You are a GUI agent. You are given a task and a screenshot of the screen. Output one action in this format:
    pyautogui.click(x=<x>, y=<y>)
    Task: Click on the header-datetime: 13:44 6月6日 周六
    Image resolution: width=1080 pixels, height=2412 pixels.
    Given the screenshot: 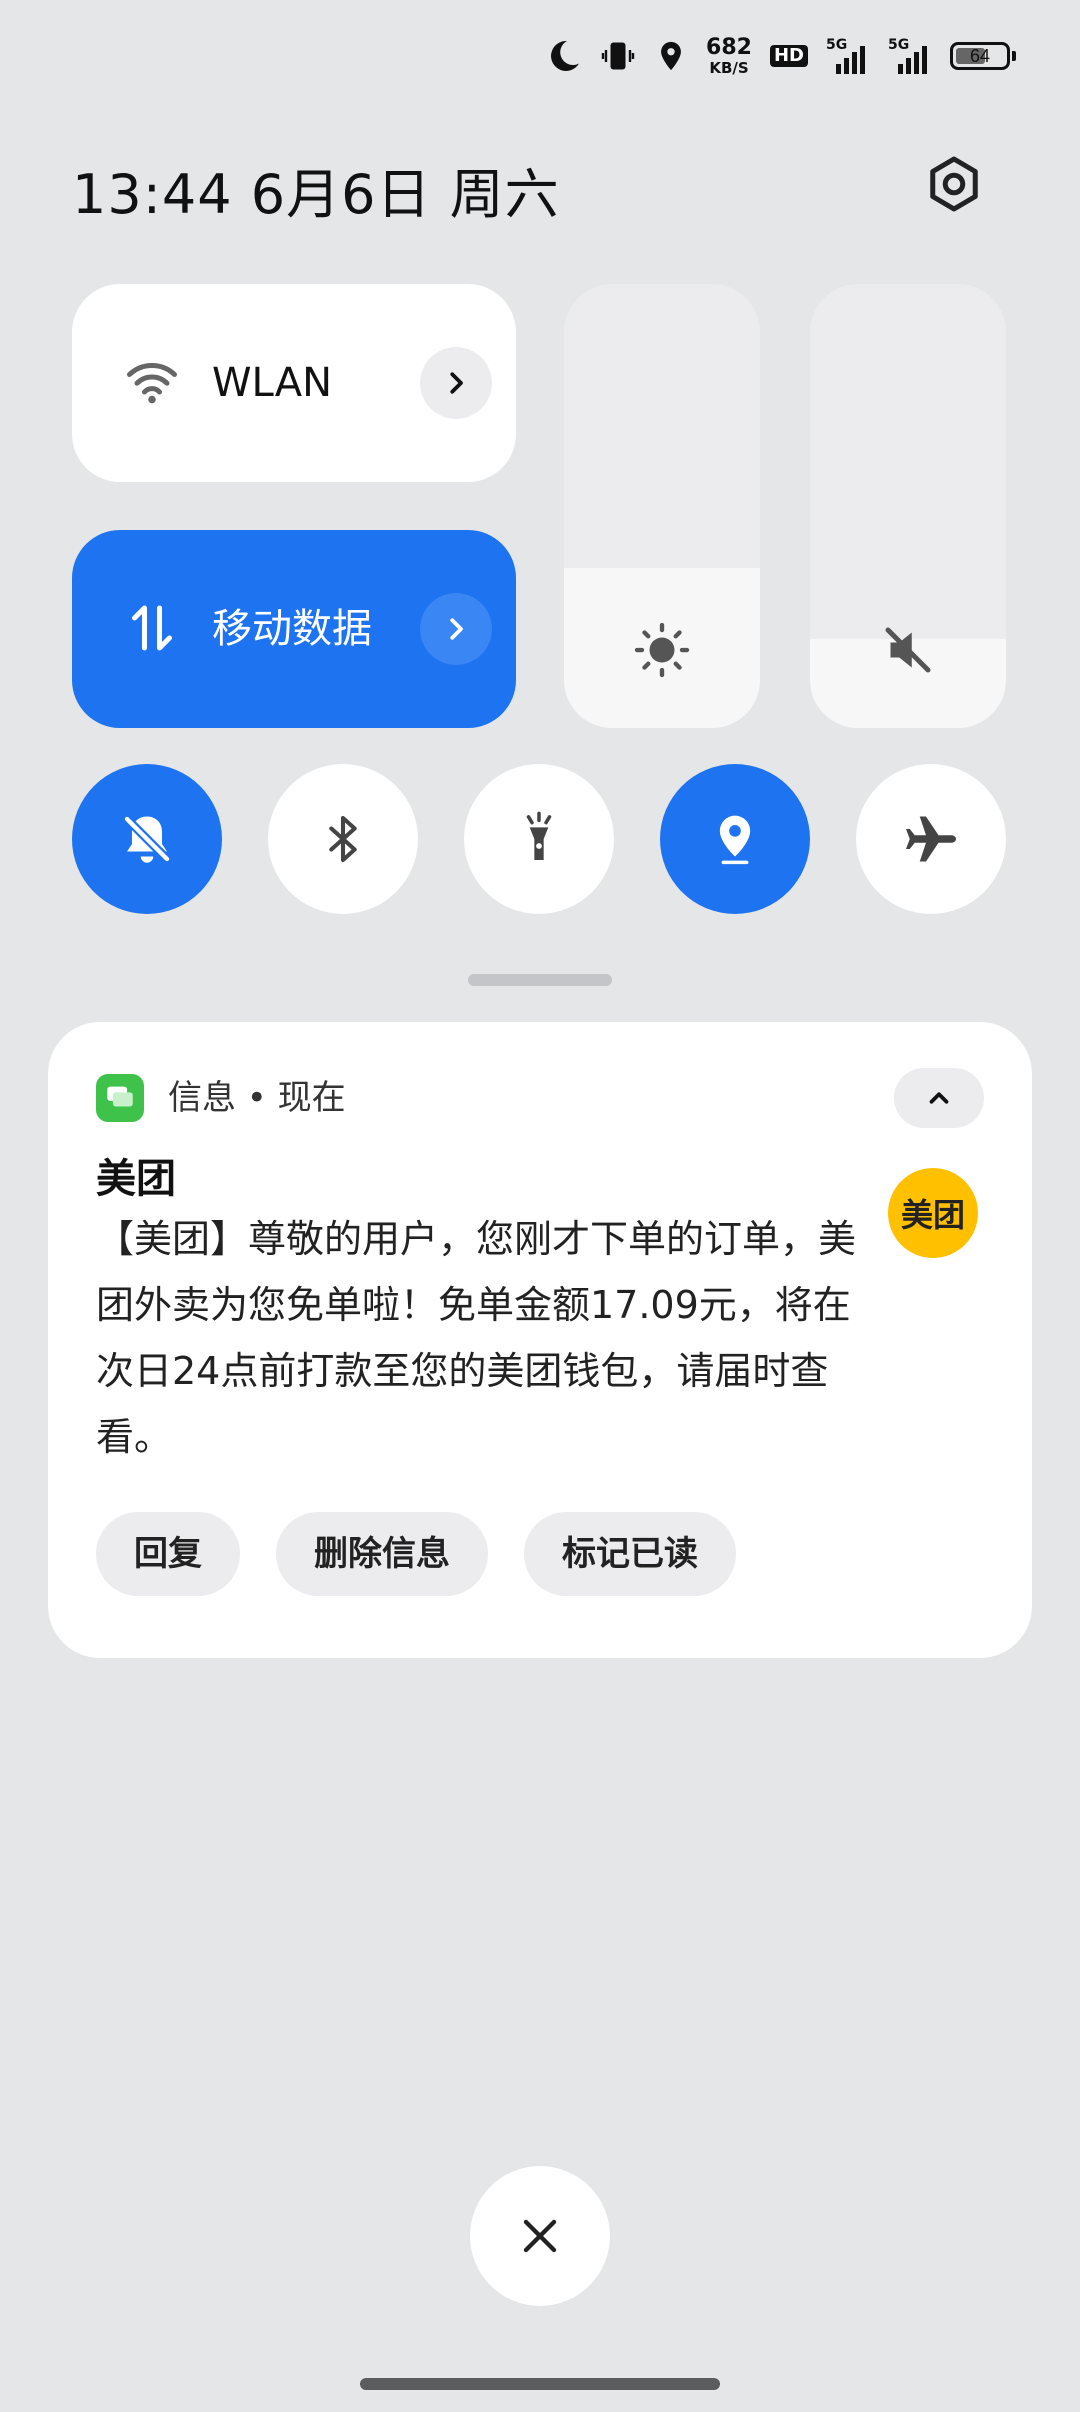 What is the action you would take?
    pyautogui.click(x=316, y=194)
    